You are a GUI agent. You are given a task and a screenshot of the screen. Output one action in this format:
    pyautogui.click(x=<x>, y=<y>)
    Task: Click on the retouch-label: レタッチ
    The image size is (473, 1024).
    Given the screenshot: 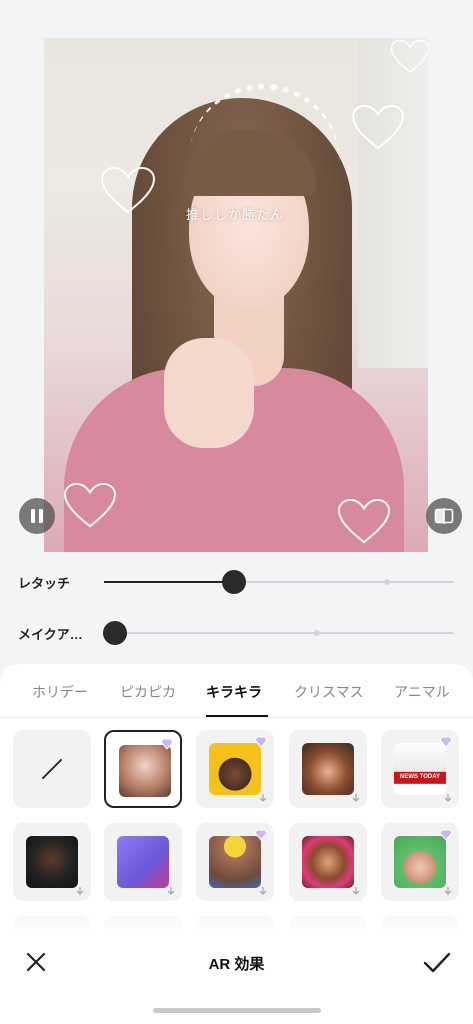 What is the action you would take?
    pyautogui.click(x=44, y=583)
    